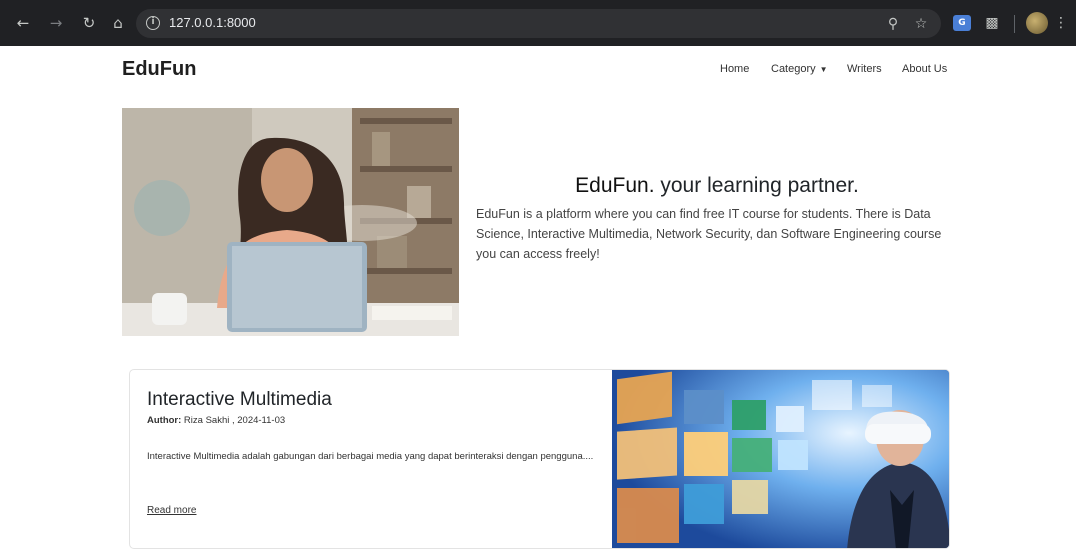 The image size is (1076, 549). I want to click on course-author-value: Riza Sakhi , 2024-11-03, so click(233, 420).